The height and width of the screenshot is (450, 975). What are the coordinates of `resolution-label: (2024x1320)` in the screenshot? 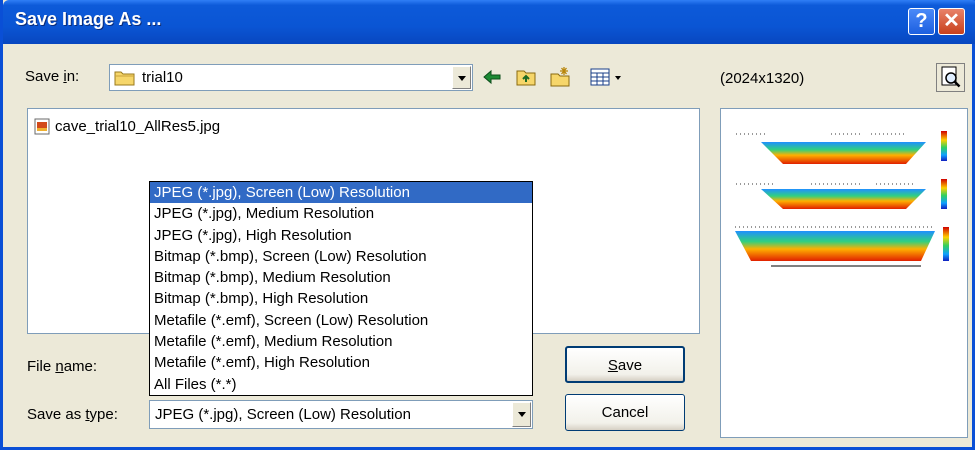 It's located at (762, 78).